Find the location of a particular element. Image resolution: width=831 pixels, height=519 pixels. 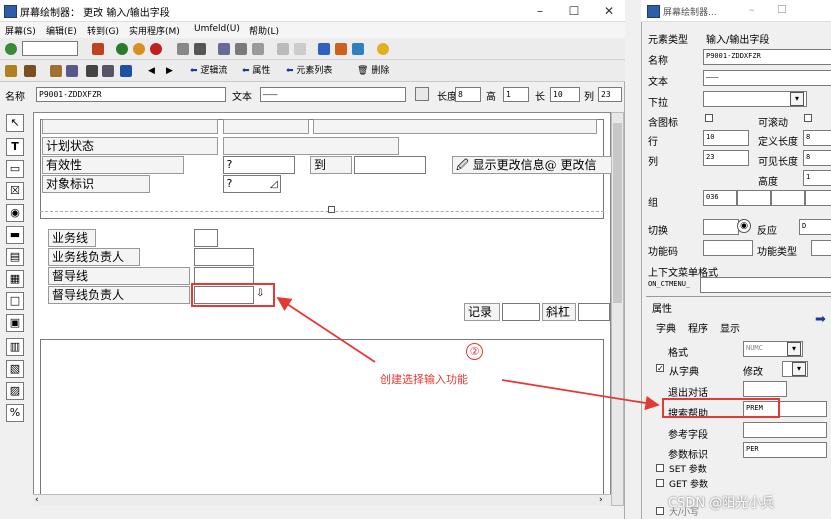

vertical-scrollbar is located at coordinates (617, 309).